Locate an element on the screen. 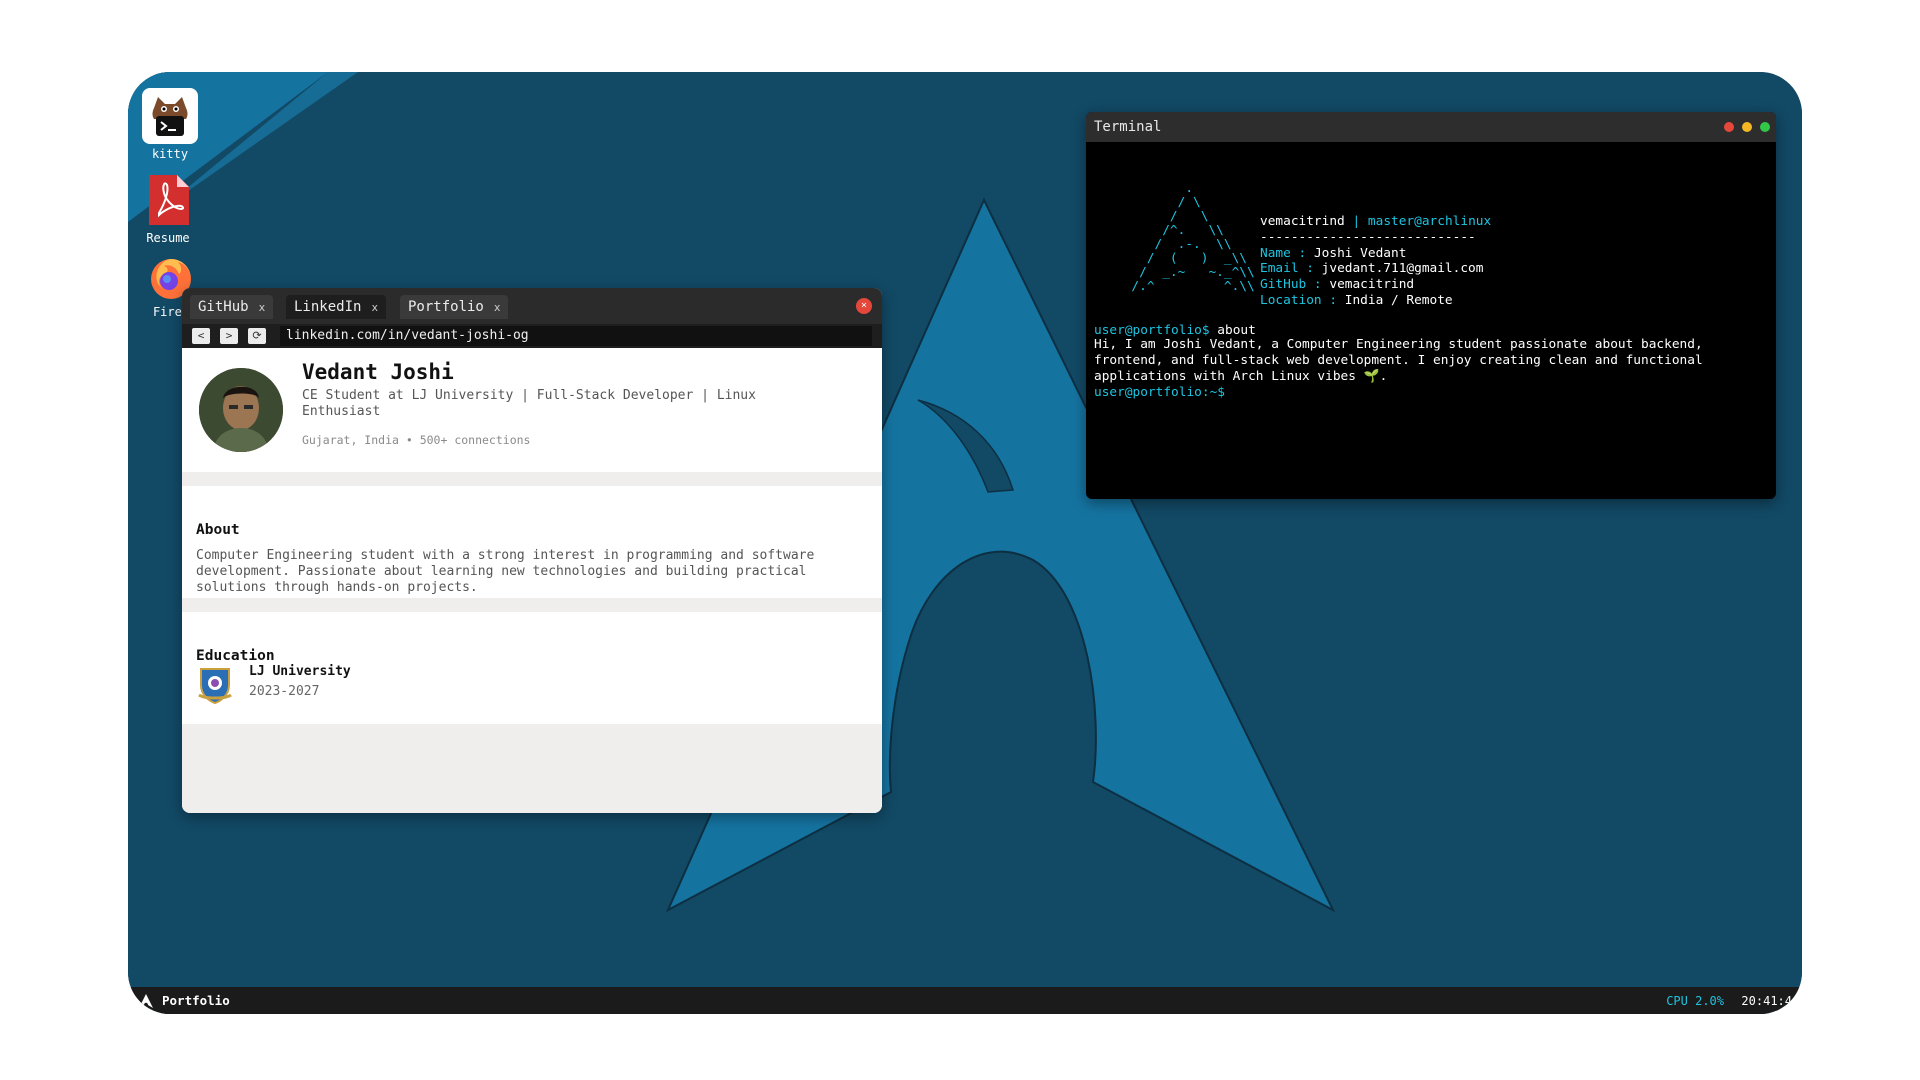  back-button: < is located at coordinates (201, 336).